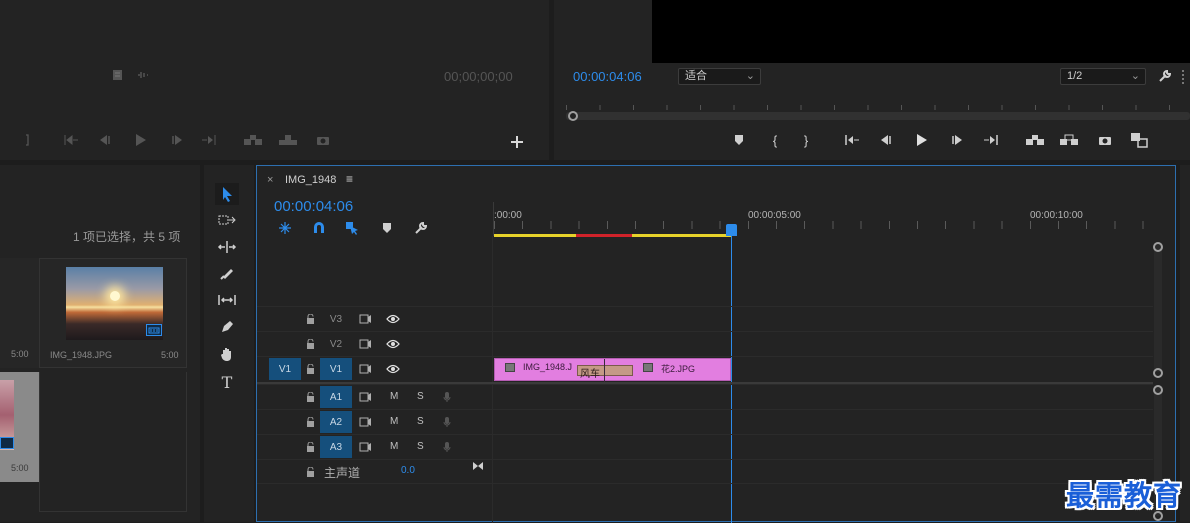 The image size is (1190, 523). Describe the element at coordinates (1035, 140) in the screenshot. I see `lift-icon` at that location.